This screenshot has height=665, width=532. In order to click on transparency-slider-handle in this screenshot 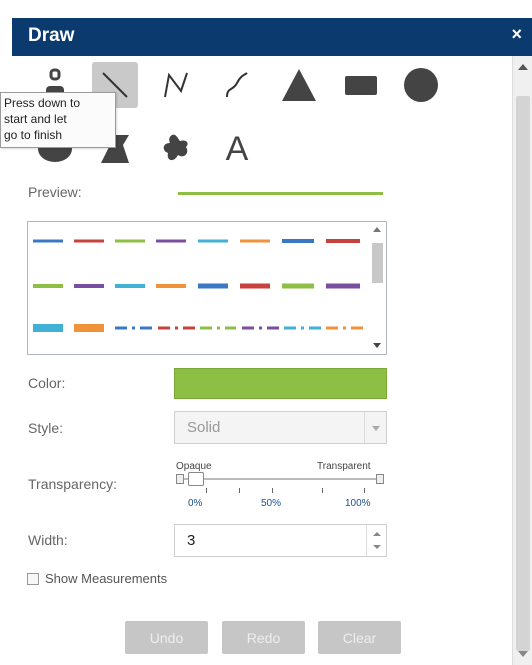, I will do `click(196, 479)`.